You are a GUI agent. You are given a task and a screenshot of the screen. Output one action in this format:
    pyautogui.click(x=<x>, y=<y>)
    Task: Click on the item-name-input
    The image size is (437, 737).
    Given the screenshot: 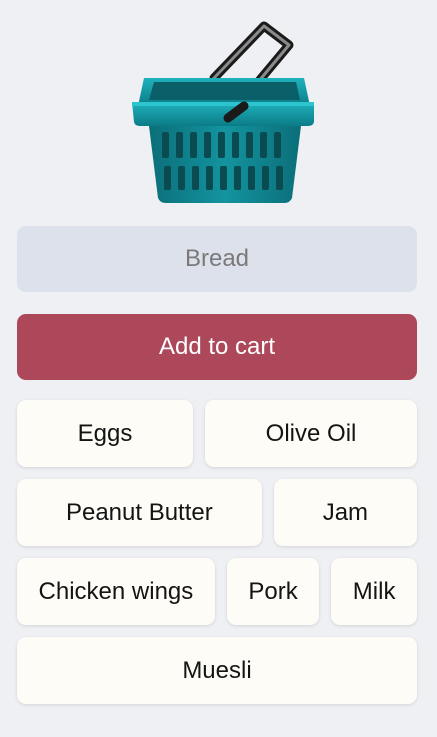 What is the action you would take?
    pyautogui.click(x=217, y=259)
    